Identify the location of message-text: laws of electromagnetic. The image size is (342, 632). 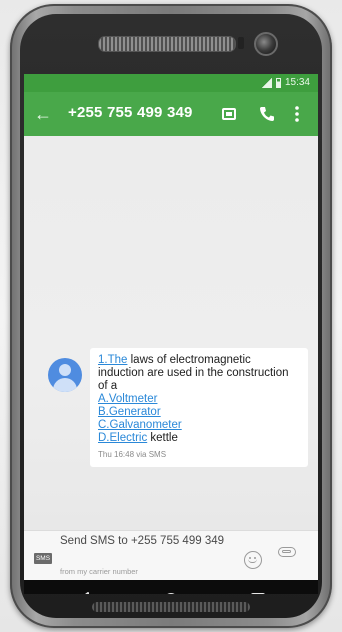
(189, 360).